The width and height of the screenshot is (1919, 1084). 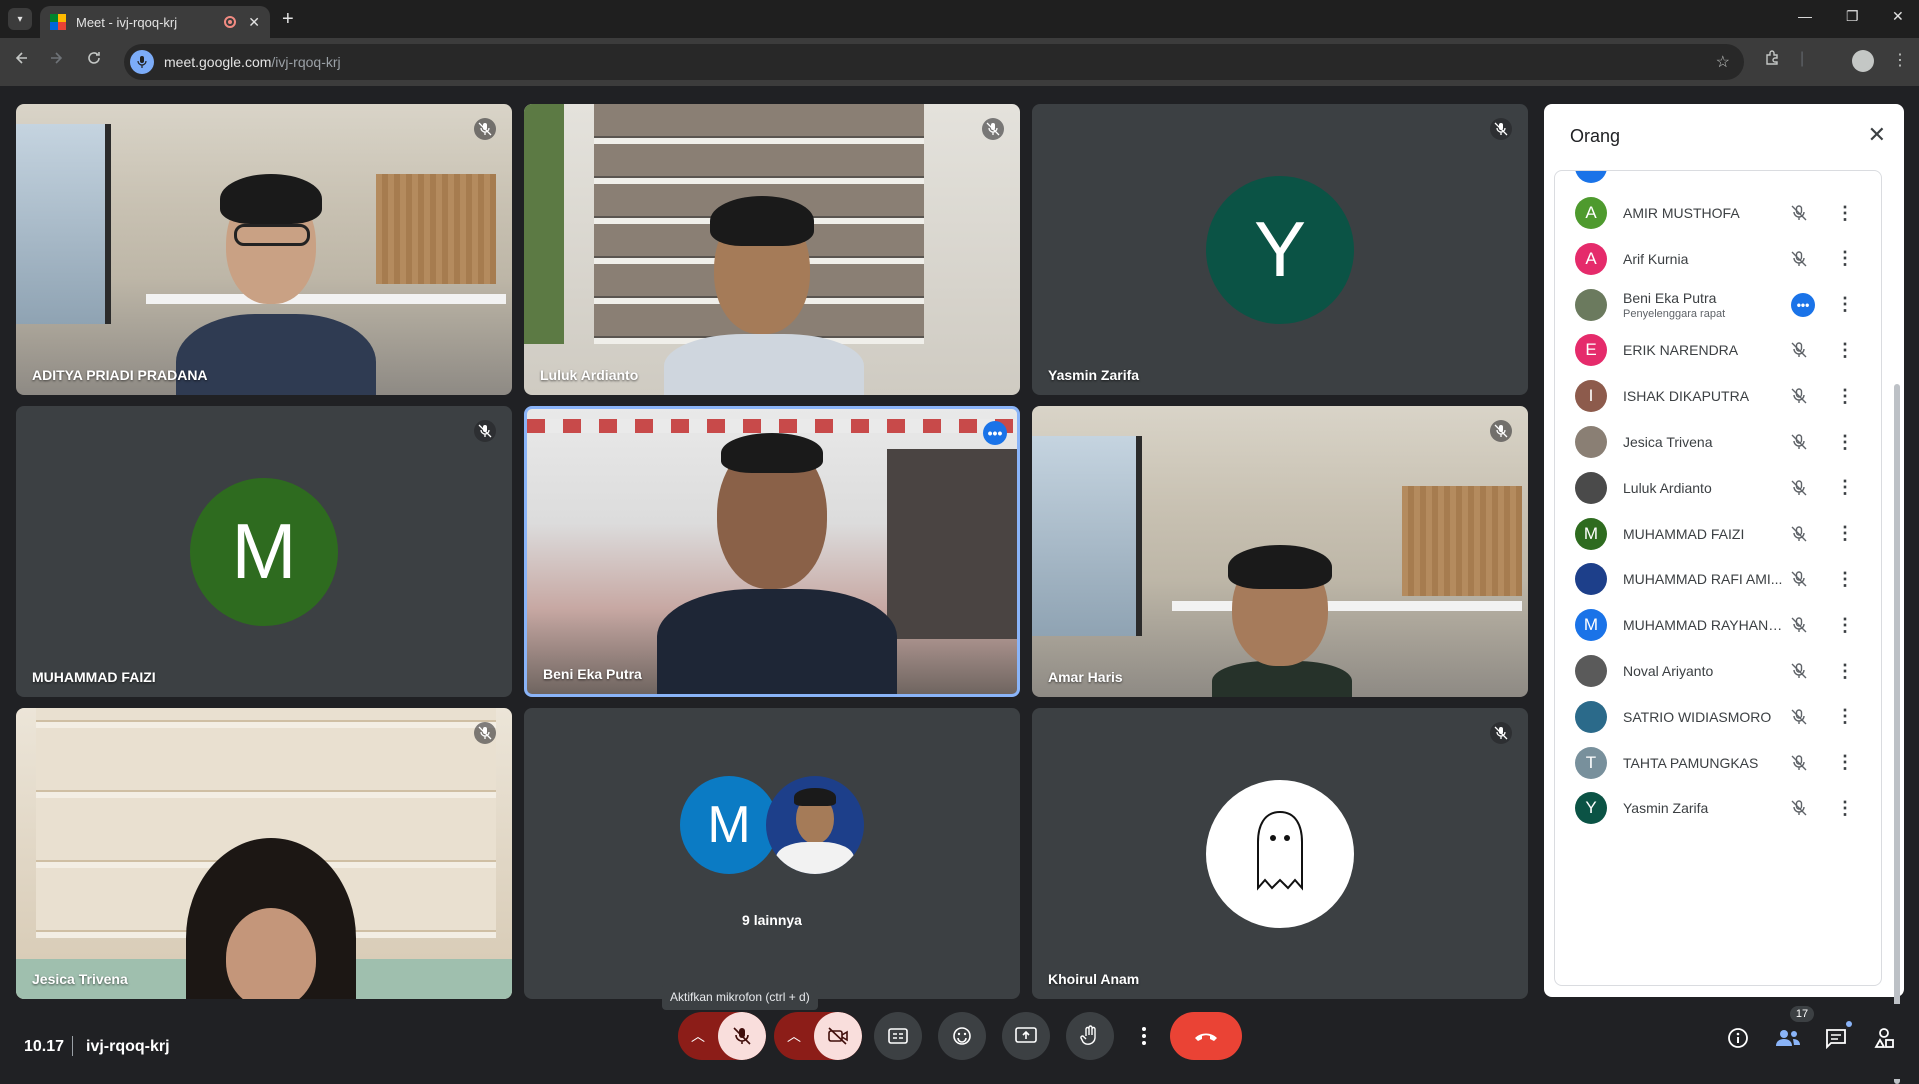 I want to click on participant-name: Arif Kurnia, so click(x=1656, y=258).